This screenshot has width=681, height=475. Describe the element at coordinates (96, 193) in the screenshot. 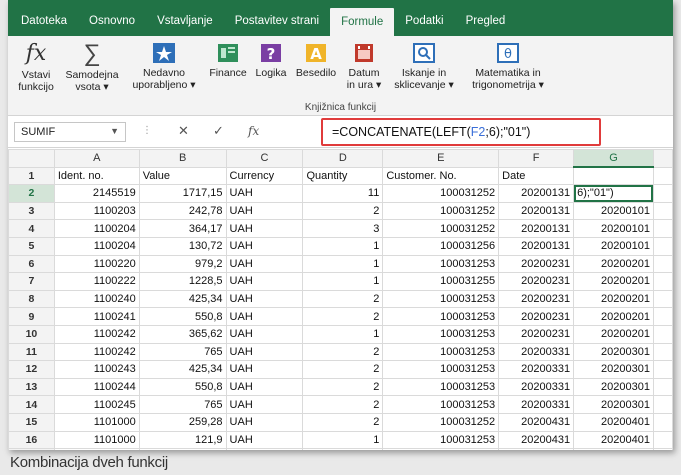

I see `table-cell: 2145519` at that location.